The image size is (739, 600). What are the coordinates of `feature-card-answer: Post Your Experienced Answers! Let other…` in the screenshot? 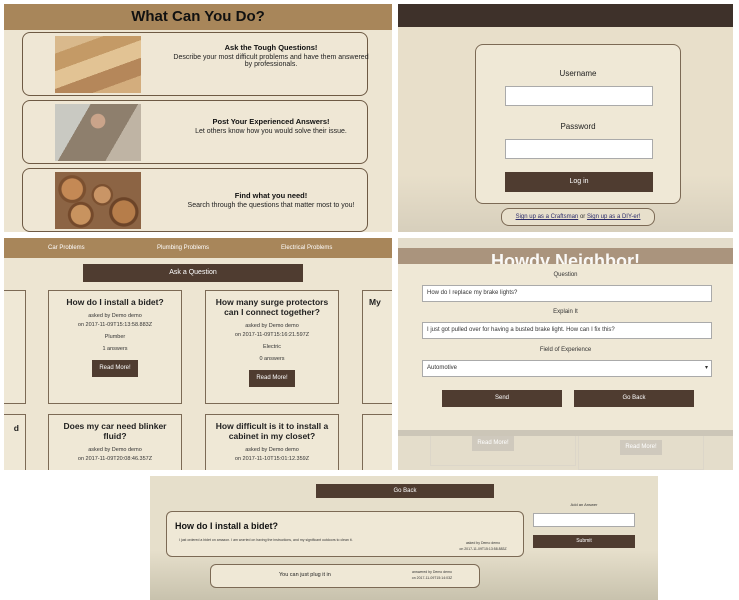 It's located at (195, 132).